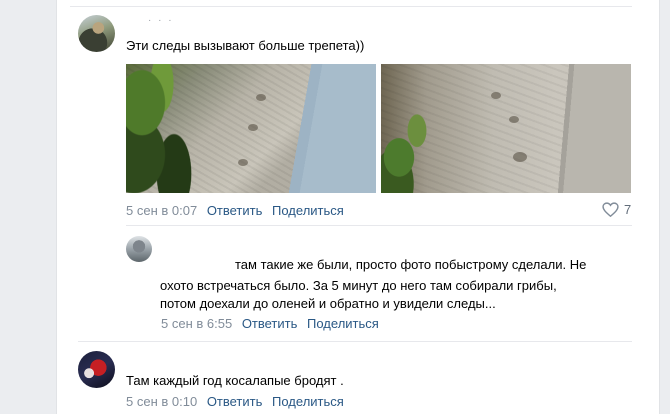  Describe the element at coordinates (166, 128) in the screenshot. I see `photo-1-vegetation` at that location.